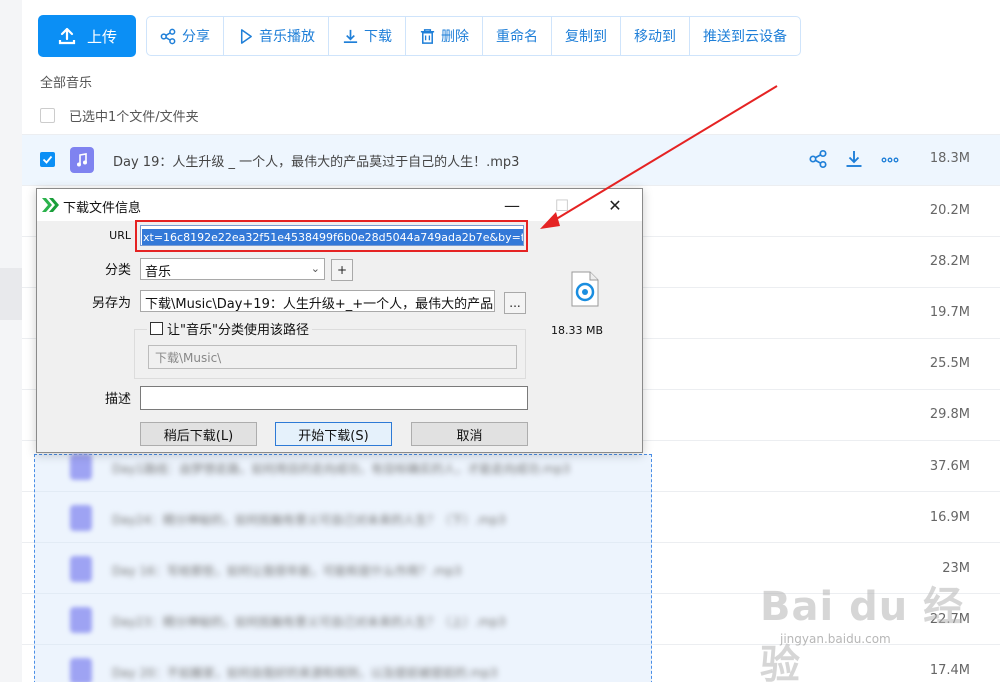  Describe the element at coordinates (949, 210) in the screenshot. I see `file-size: 20.2M` at that location.